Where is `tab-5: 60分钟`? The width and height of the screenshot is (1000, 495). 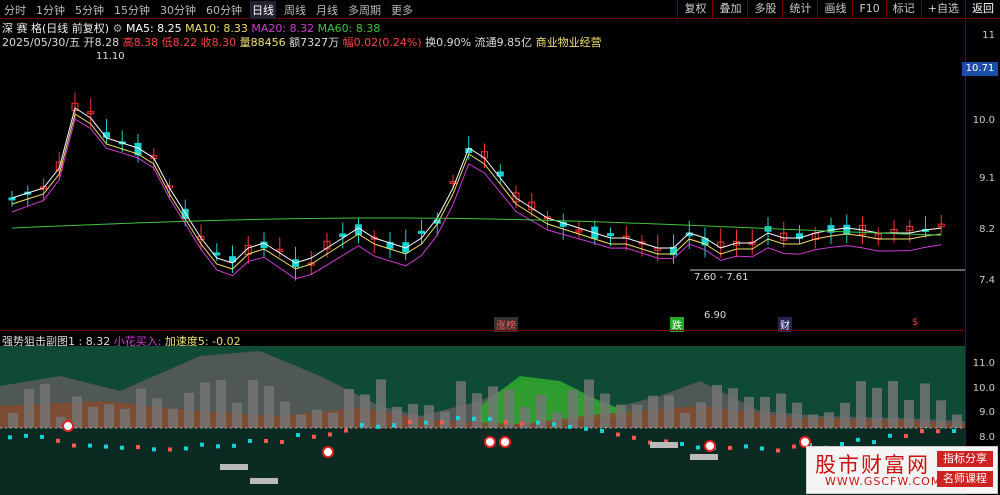
tab-5: 60分钟 is located at coordinates (224, 10).